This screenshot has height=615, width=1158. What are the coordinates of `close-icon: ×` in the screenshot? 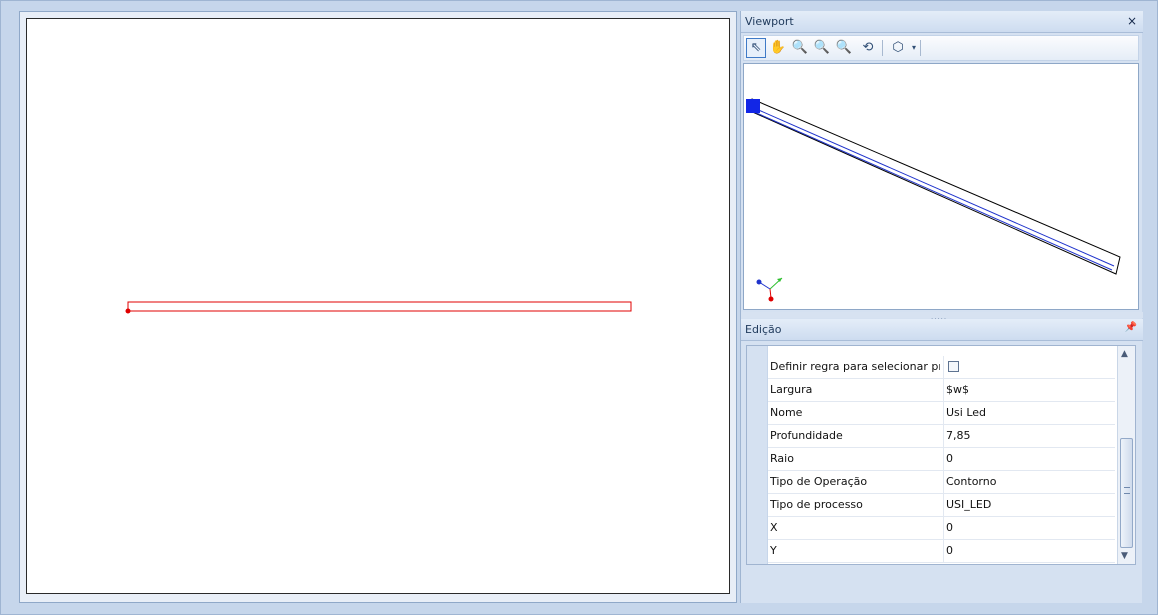 It's located at (1132, 21).